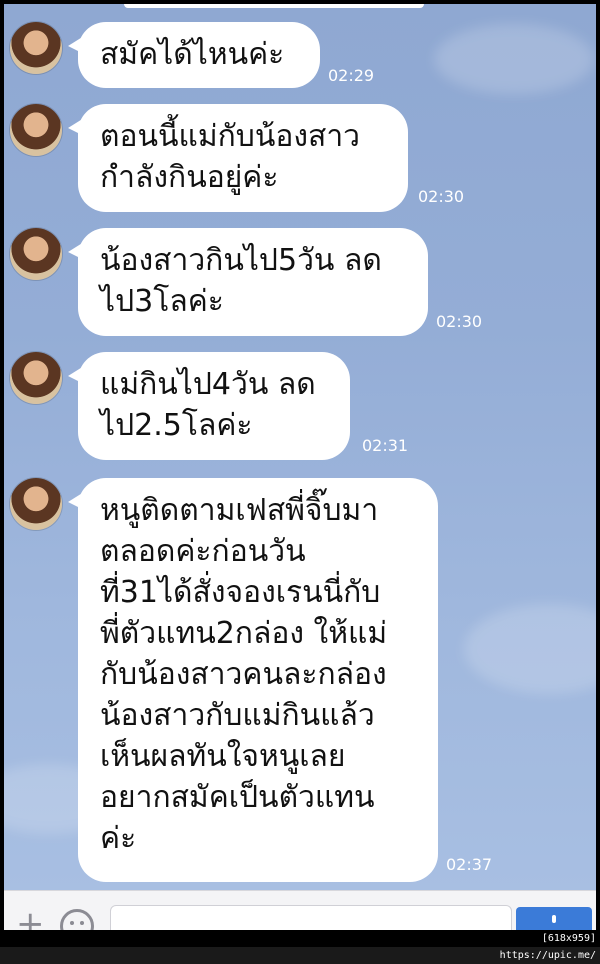 The width and height of the screenshot is (600, 964). What do you see at coordinates (274, 6) in the screenshot?
I see `previous-bubble-edge` at bounding box center [274, 6].